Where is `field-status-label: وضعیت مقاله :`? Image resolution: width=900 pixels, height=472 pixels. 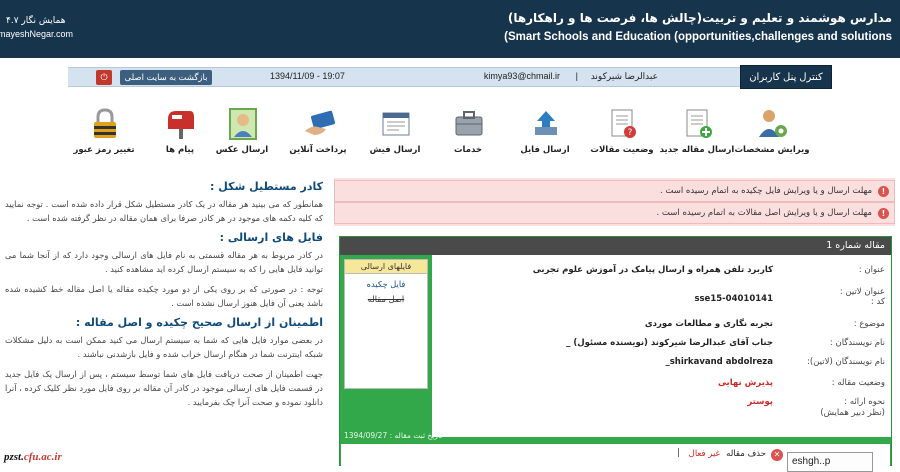
field-status-label: وضعیت مقاله : is located at coordinates (858, 383).